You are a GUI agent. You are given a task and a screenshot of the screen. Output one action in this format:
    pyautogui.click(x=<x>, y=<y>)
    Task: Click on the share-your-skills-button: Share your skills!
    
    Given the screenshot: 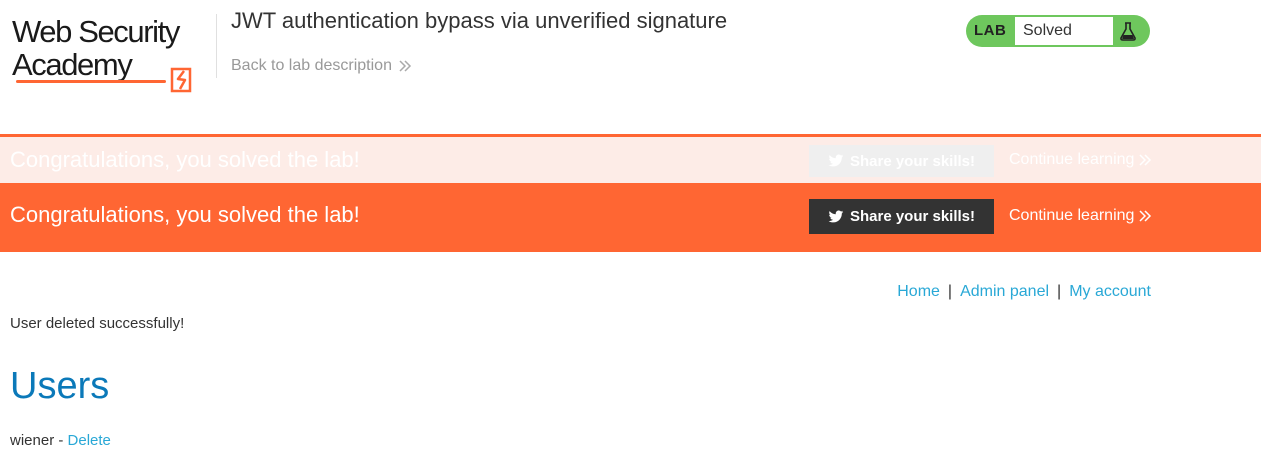 What is the action you would take?
    pyautogui.click(x=901, y=216)
    